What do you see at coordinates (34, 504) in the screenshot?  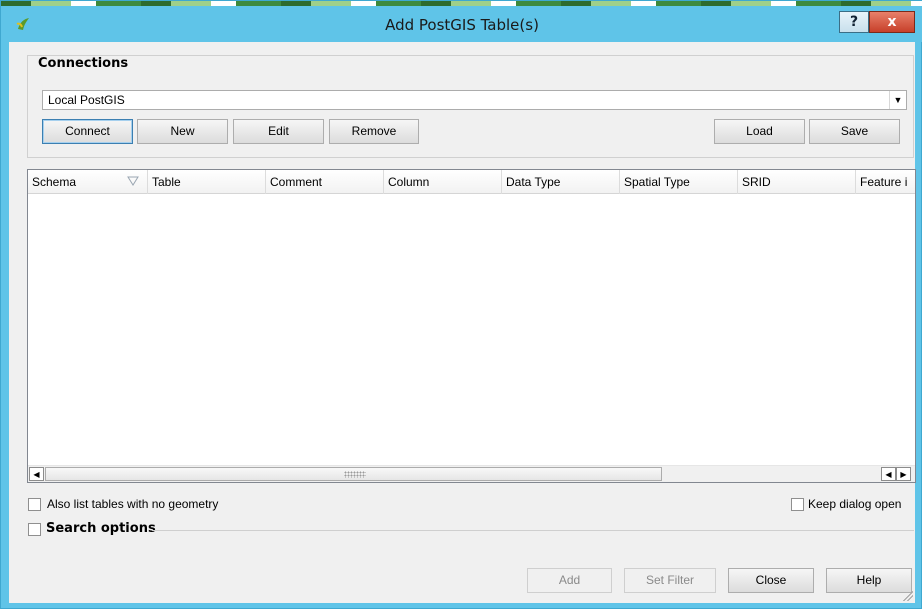 I see `list-no-geometry-checkbox` at bounding box center [34, 504].